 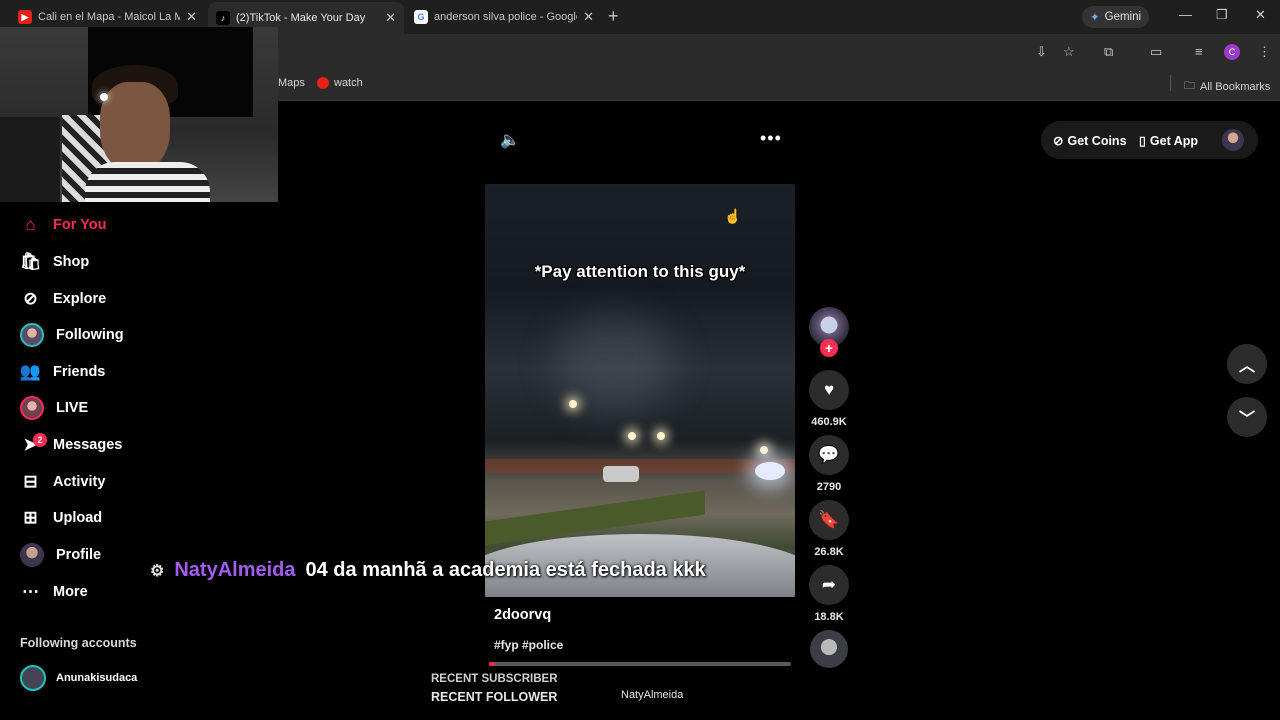 I want to click on install-app-icon: ⇩, so click(x=1041, y=52).